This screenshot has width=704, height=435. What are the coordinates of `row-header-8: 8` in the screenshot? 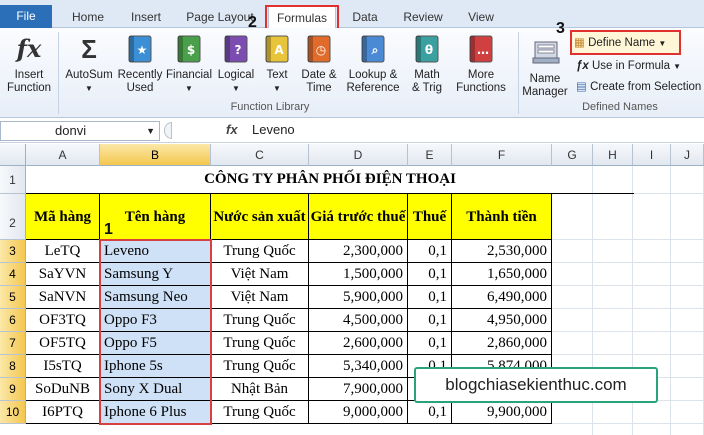 It's located at (13, 366).